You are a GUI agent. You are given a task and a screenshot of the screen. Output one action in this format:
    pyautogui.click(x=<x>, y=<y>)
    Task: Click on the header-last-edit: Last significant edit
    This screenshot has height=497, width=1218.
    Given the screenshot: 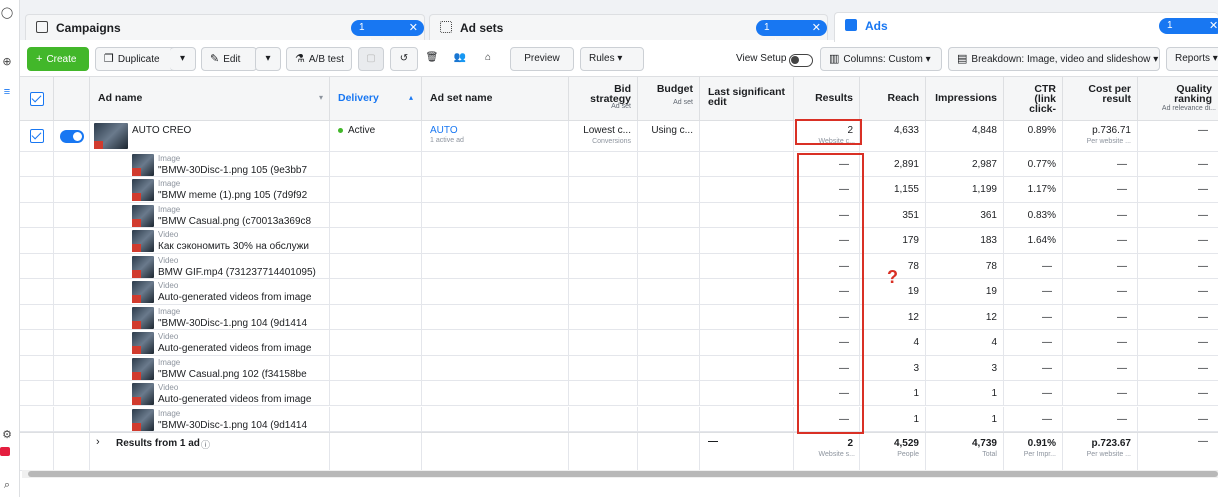 What is the action you would take?
    pyautogui.click(x=747, y=99)
    